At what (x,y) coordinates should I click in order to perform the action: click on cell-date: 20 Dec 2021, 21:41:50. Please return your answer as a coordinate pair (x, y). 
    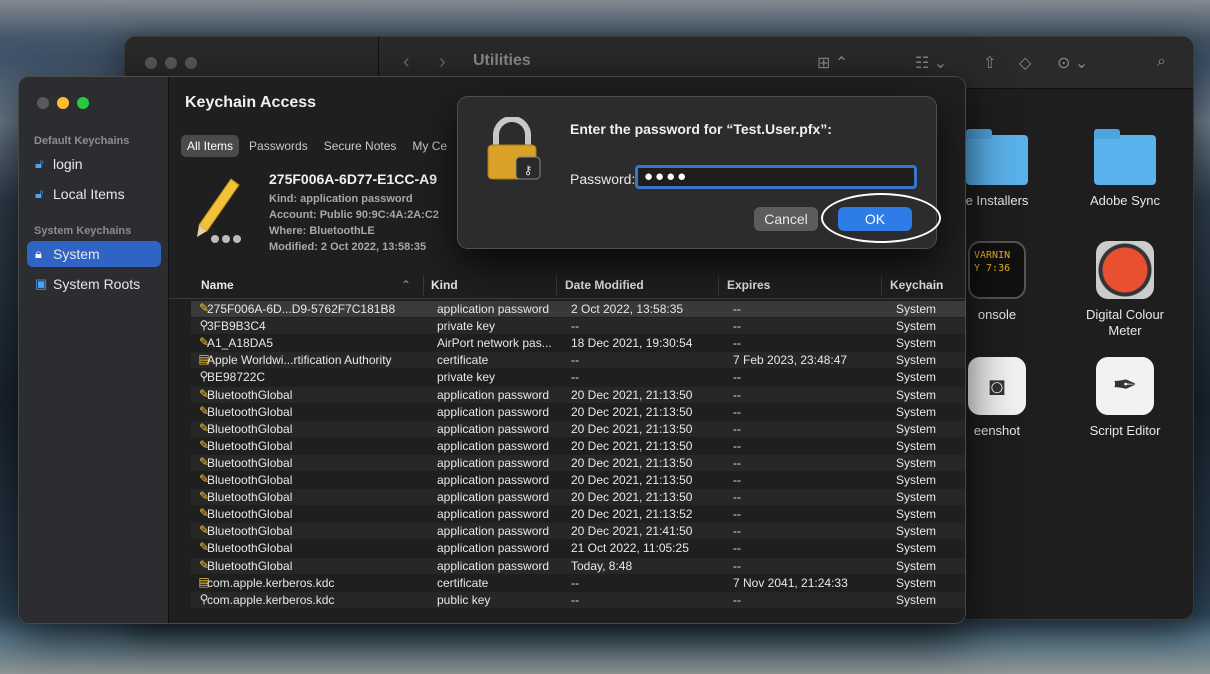
    Looking at the image, I should click on (632, 531).